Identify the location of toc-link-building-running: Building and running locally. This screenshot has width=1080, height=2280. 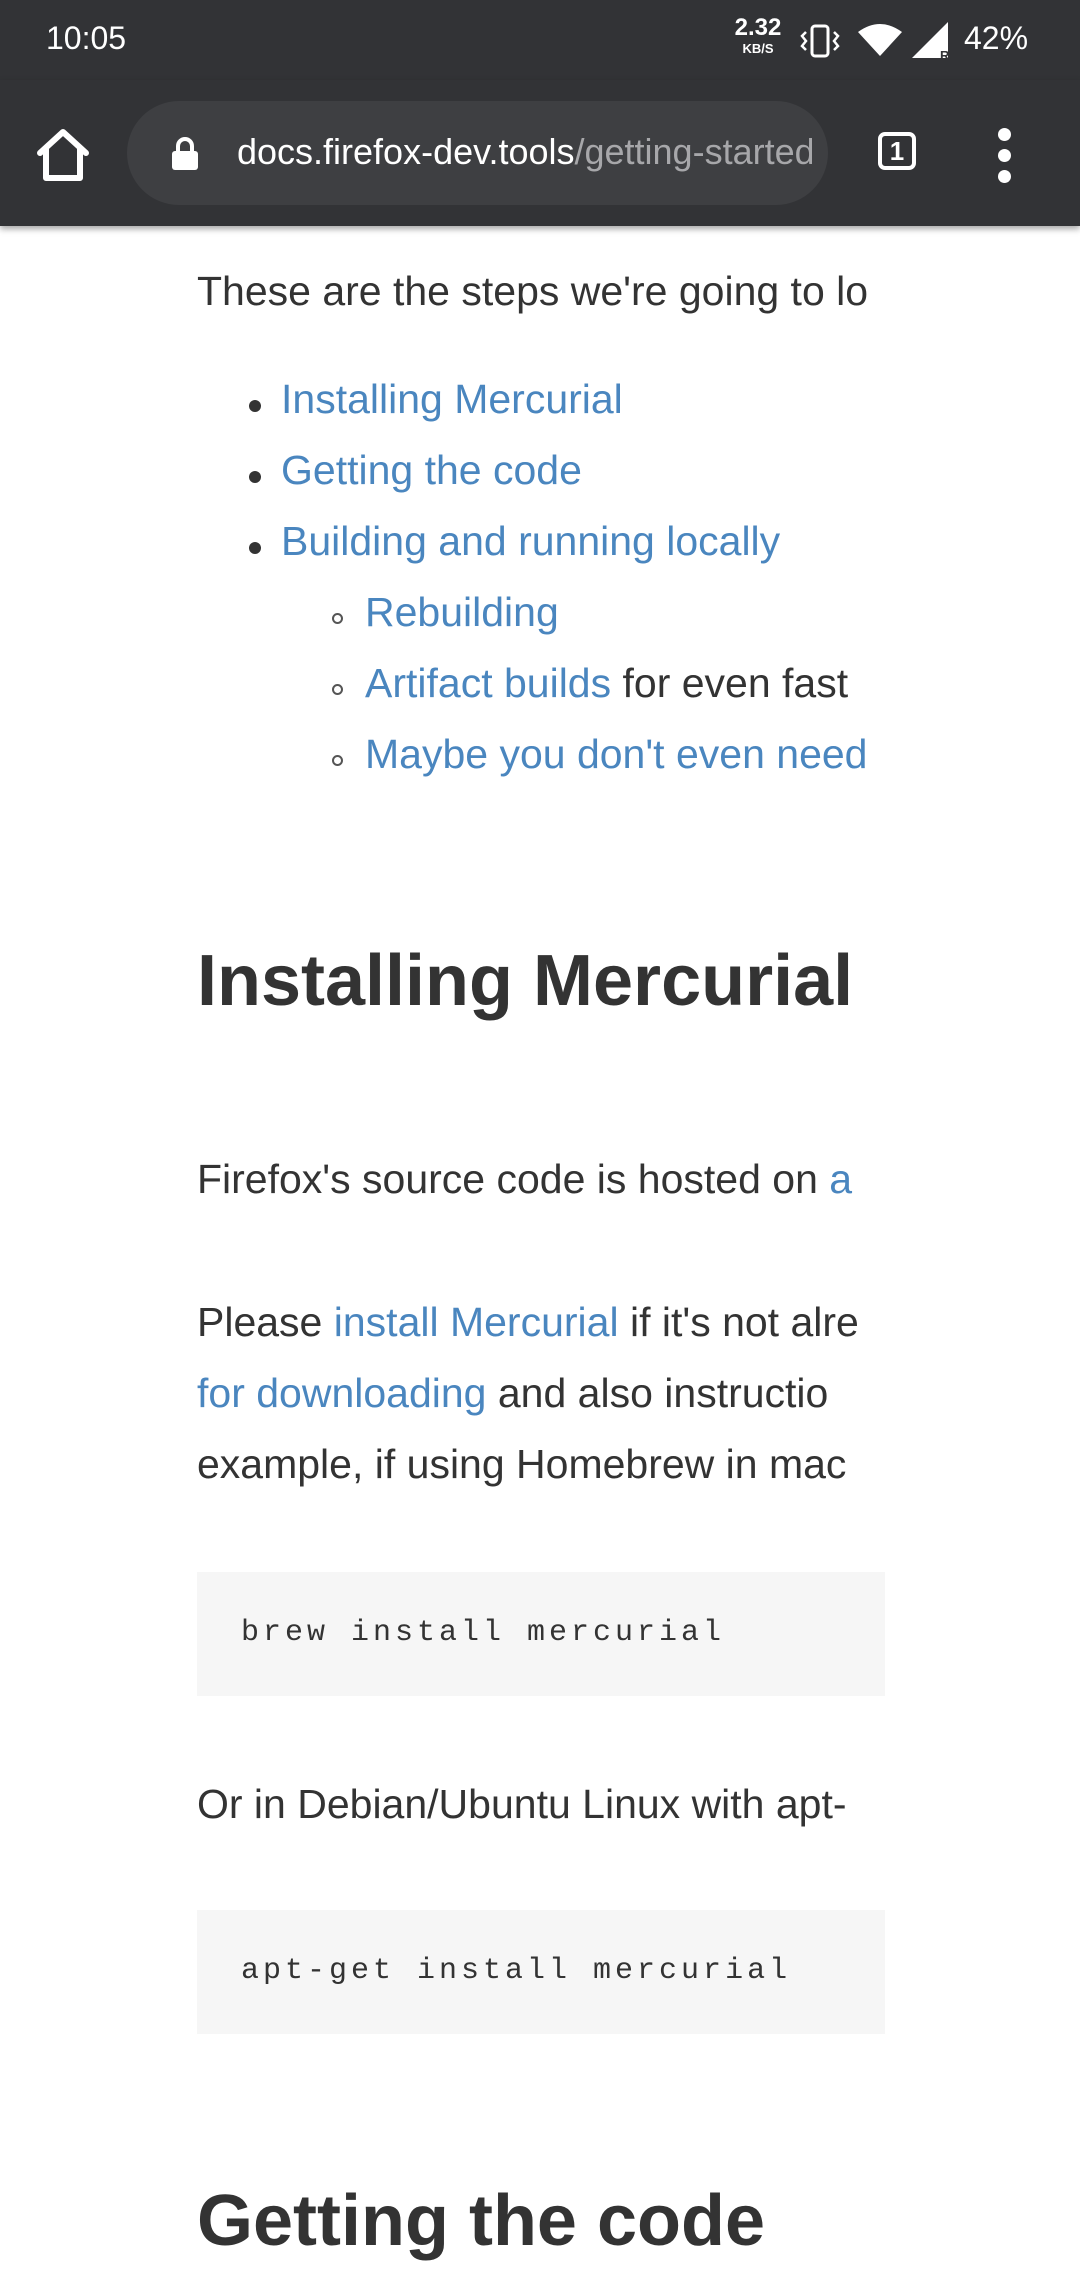
(530, 541).